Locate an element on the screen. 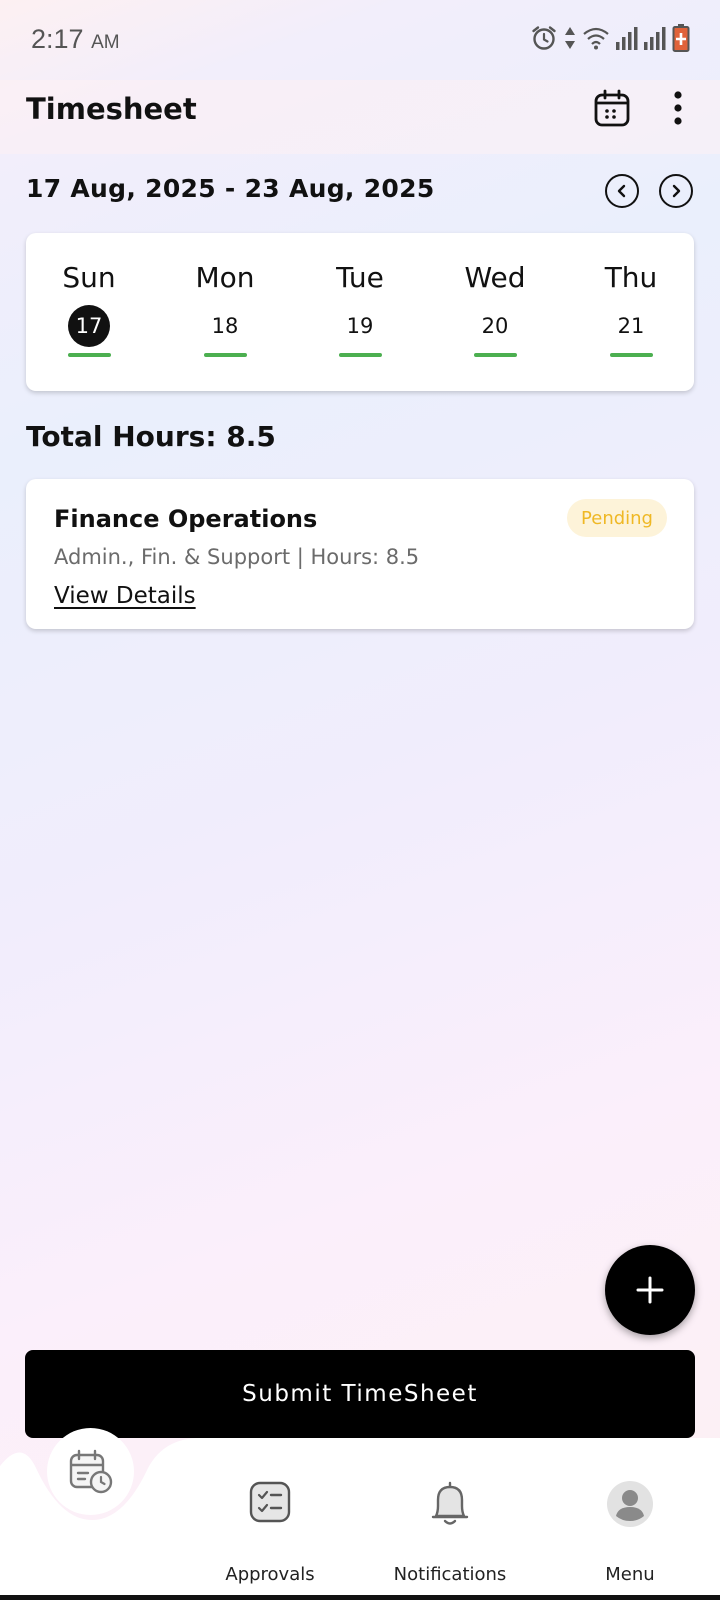  week-range: 17 Aug, 2025 - 23 Aug, 2025 is located at coordinates (230, 188).